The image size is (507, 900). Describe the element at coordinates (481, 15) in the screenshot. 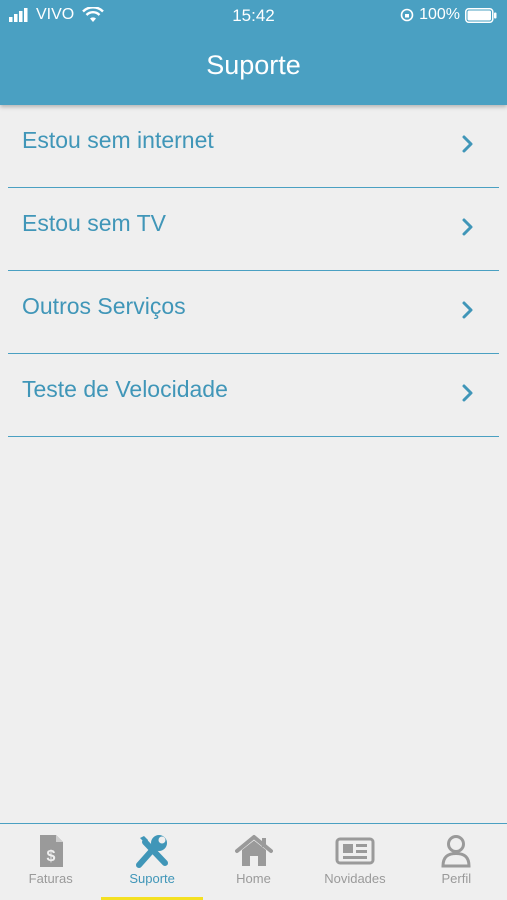

I see `battery-icon` at that location.